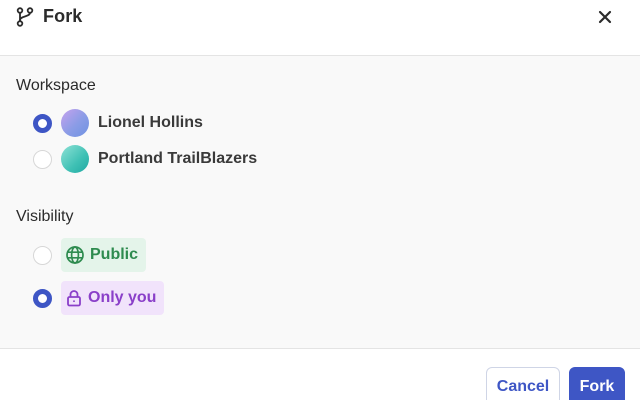 This screenshot has width=640, height=400. I want to click on workspace-option-portland: Portland TrailBlazers, so click(320, 160).